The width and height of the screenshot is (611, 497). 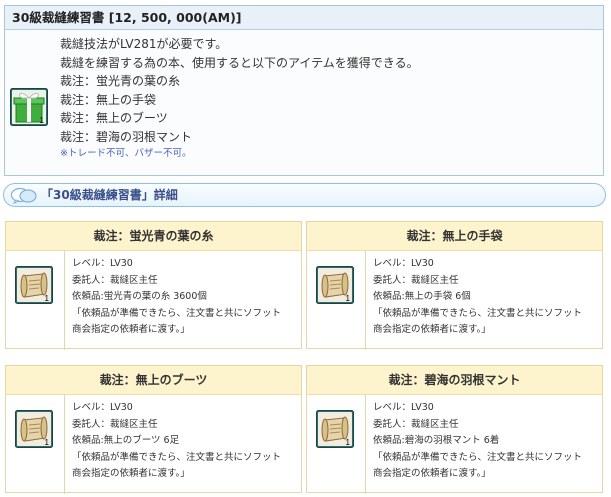 What do you see at coordinates (120, 81) in the screenshot?
I see `item-line: 裁注：蛍光青の葉の糸` at bounding box center [120, 81].